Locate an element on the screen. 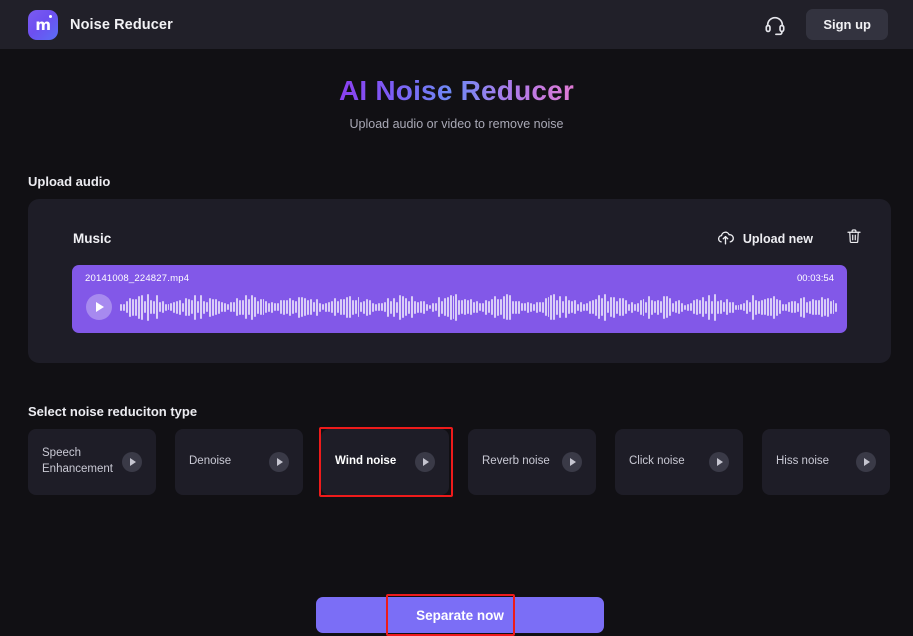  separate-now-button: Separate now is located at coordinates (460, 615).